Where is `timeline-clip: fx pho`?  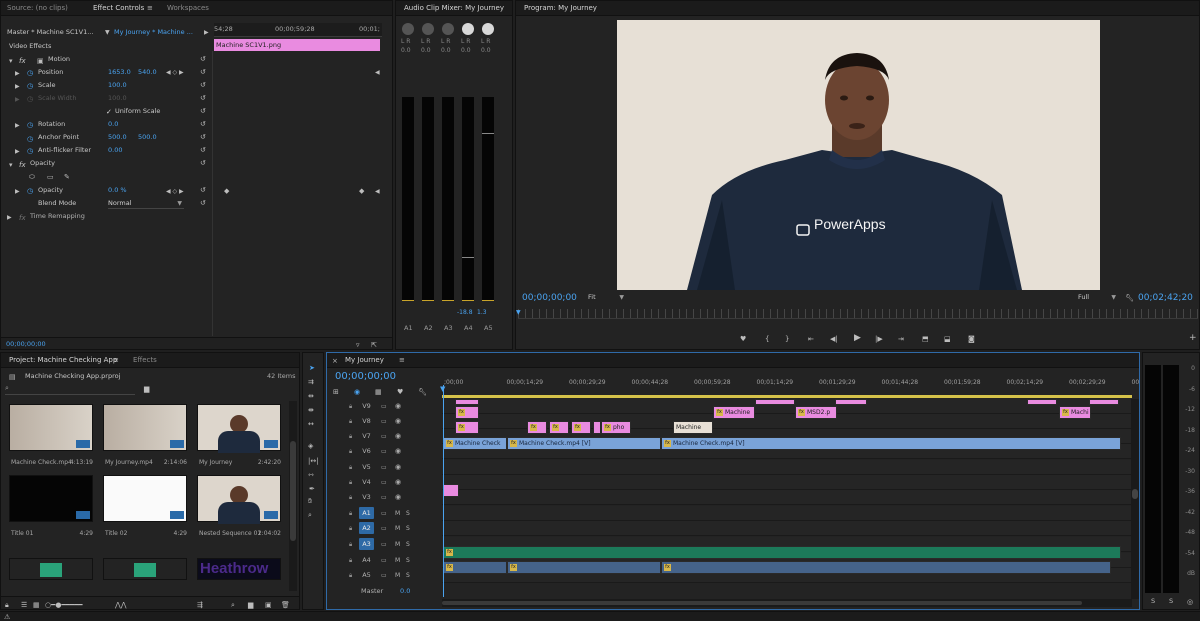 timeline-clip: fx pho is located at coordinates (616, 427).